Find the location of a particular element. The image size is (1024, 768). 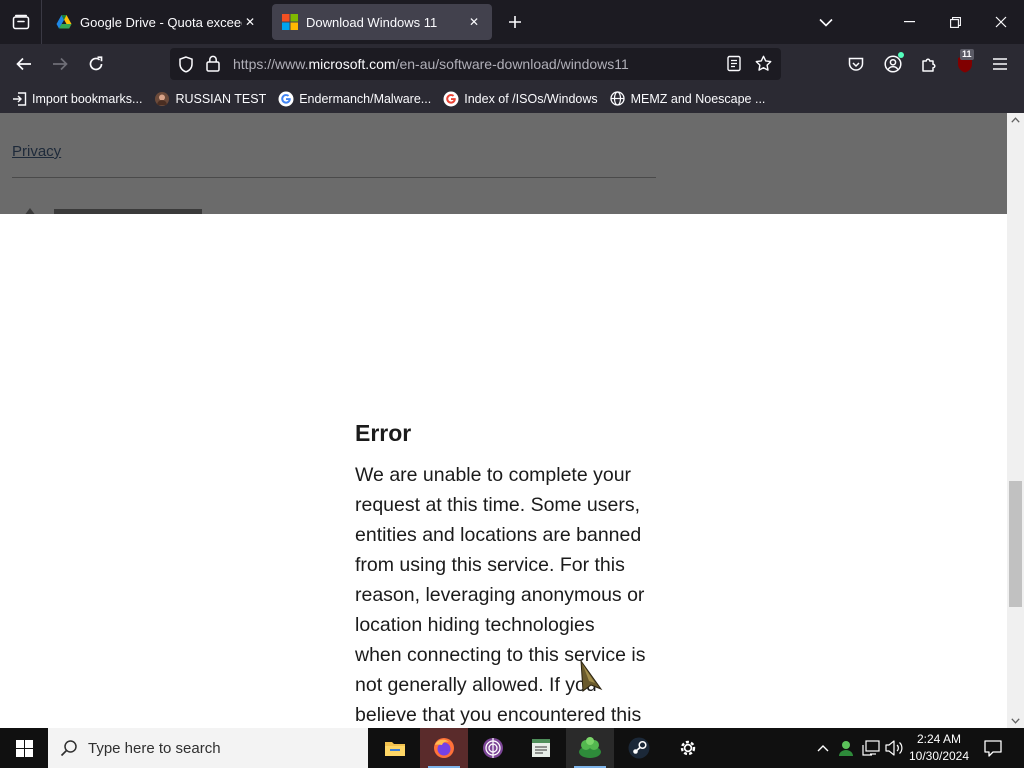

windows-logo-icon is located at coordinates (24, 748).